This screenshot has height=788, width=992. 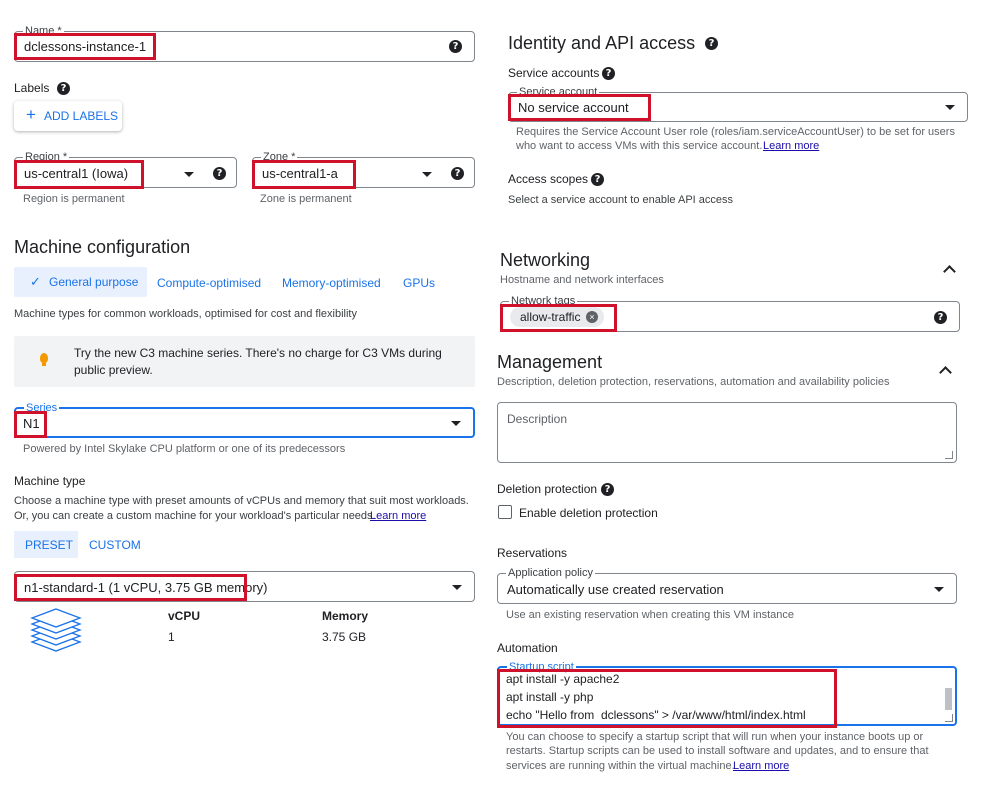 What do you see at coordinates (56, 630) in the screenshot?
I see `stack-icon` at bounding box center [56, 630].